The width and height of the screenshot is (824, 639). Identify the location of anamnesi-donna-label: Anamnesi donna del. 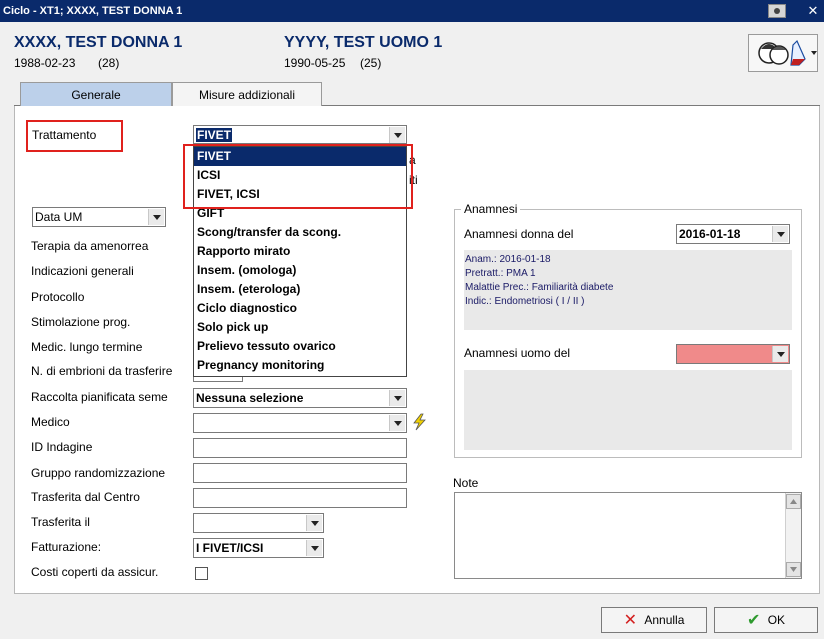
(519, 234).